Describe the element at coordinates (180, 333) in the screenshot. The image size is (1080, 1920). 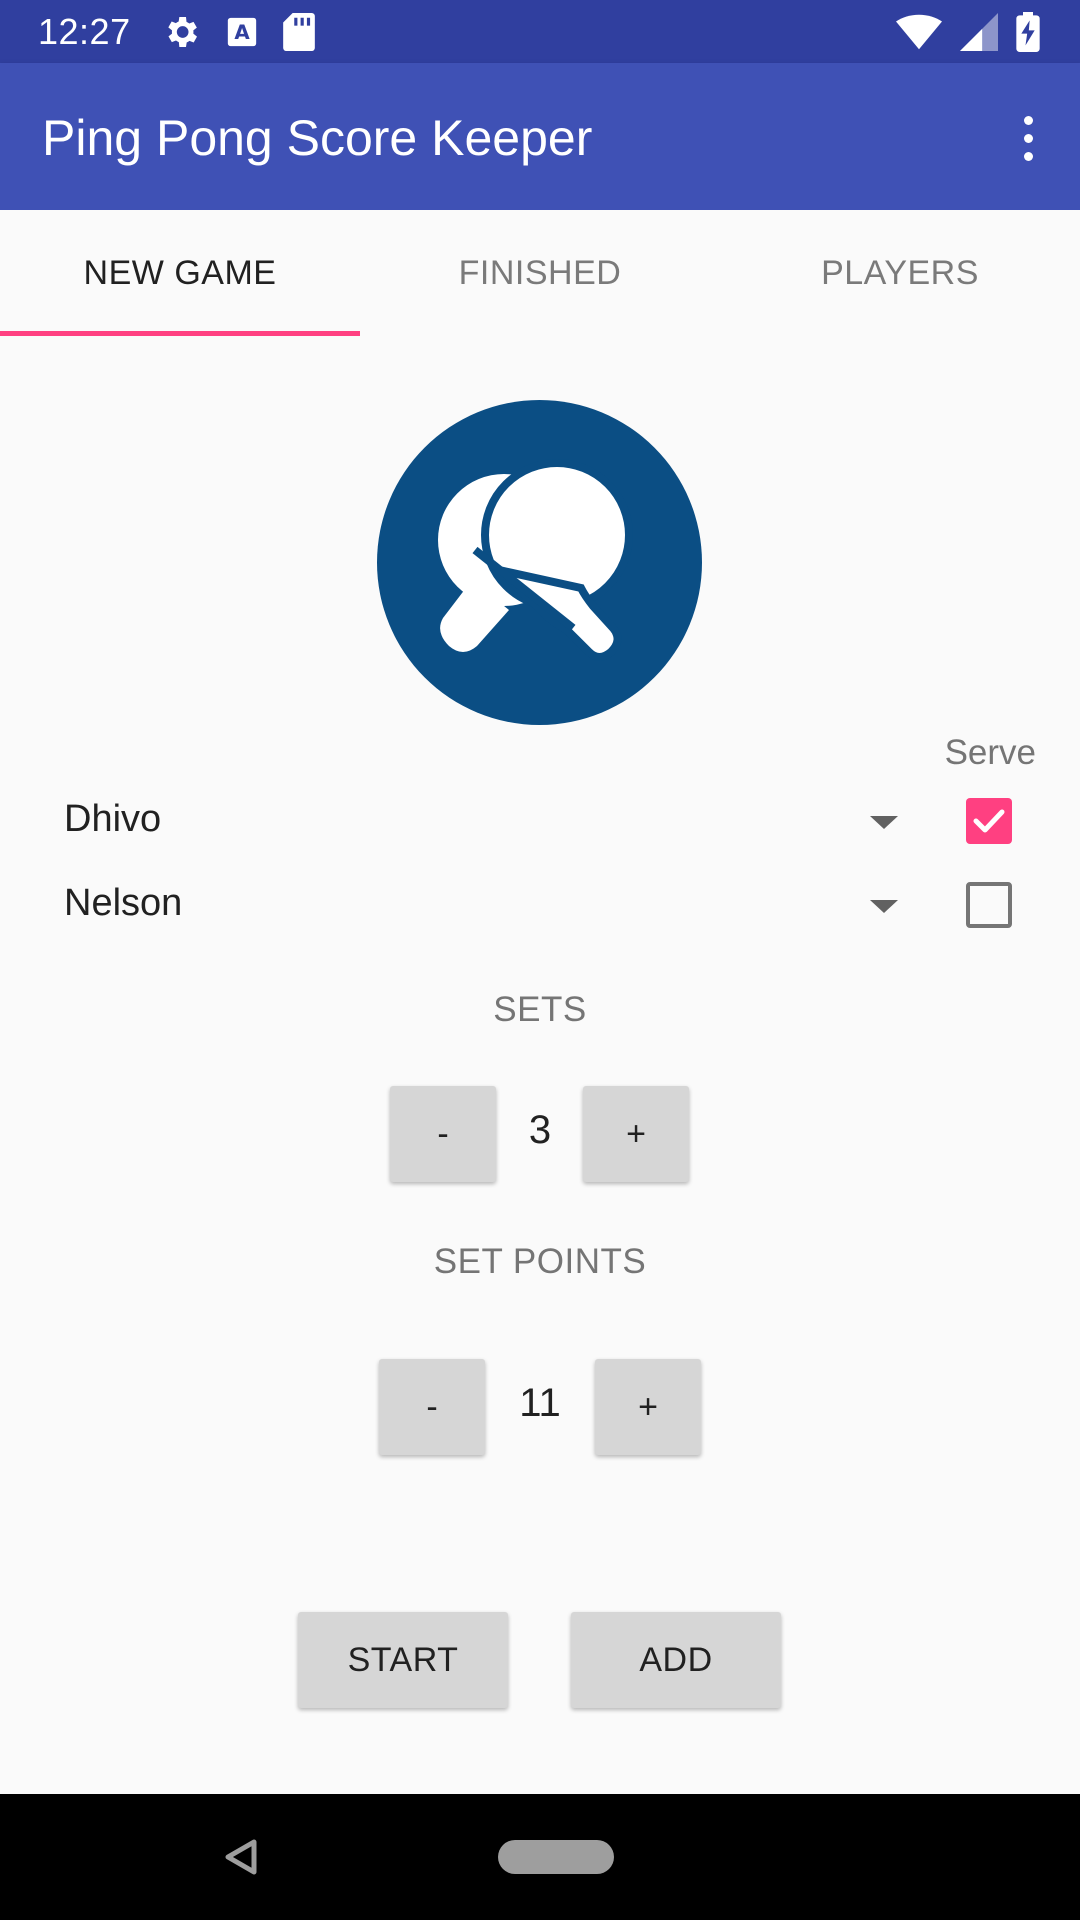
I see `tab-indicator` at that location.